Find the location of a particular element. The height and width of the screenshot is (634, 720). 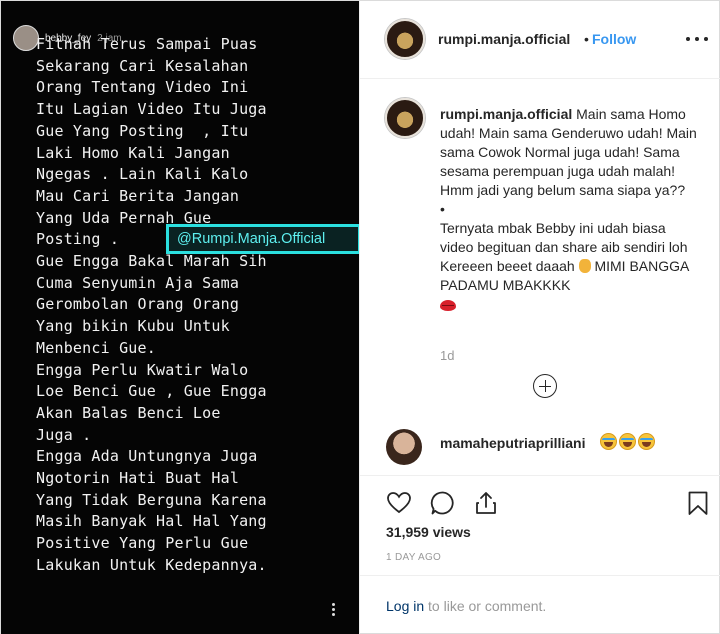

load-more-comments-icon is located at coordinates (545, 386).